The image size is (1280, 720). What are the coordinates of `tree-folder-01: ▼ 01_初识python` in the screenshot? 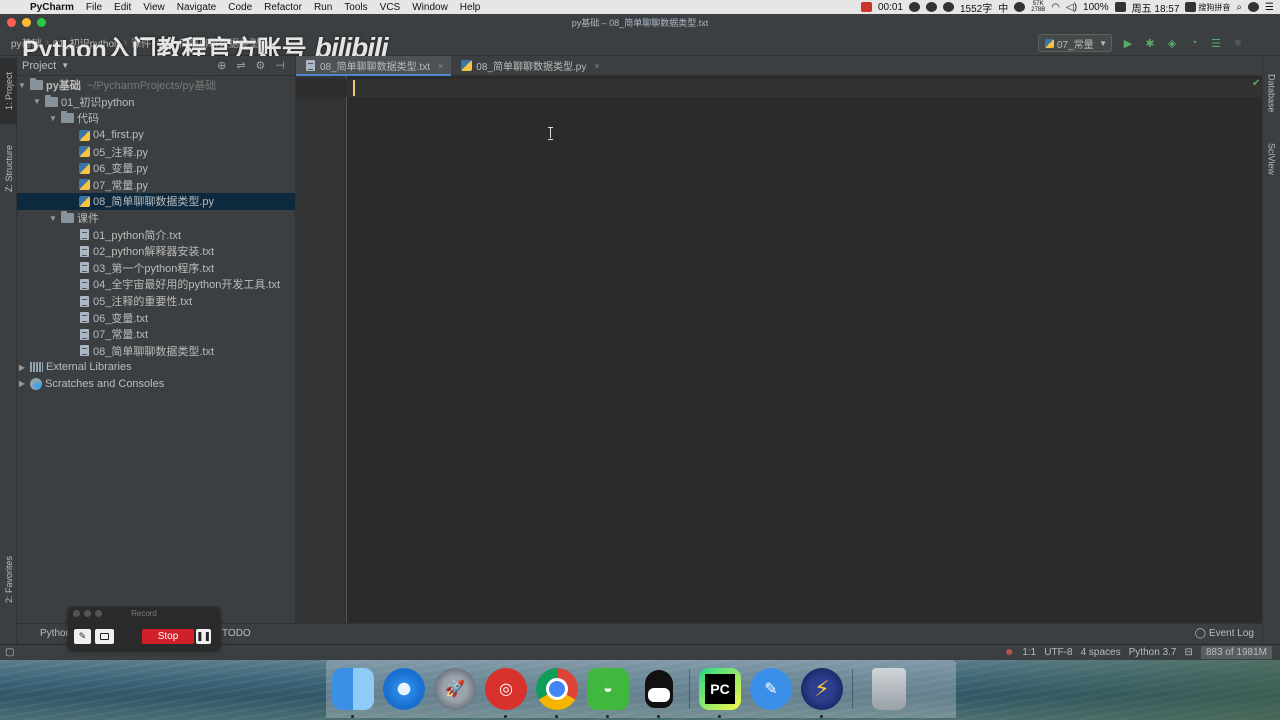 It's located at (156, 102).